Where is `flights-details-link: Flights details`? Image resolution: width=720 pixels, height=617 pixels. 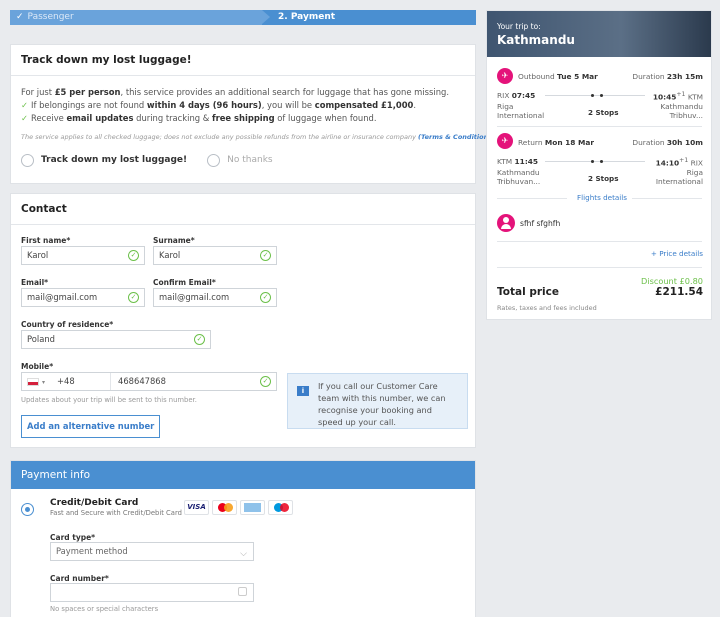
flights-details-link: Flights details is located at coordinates (602, 197).